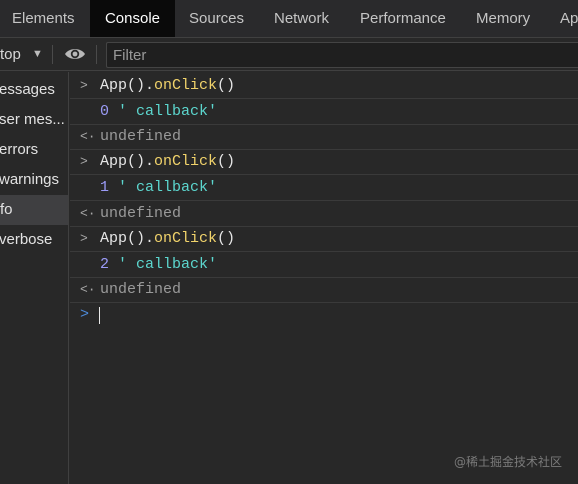 Image resolution: width=578 pixels, height=484 pixels. Describe the element at coordinates (511, 18) in the screenshot. I see `tab-memory: Memory` at that location.